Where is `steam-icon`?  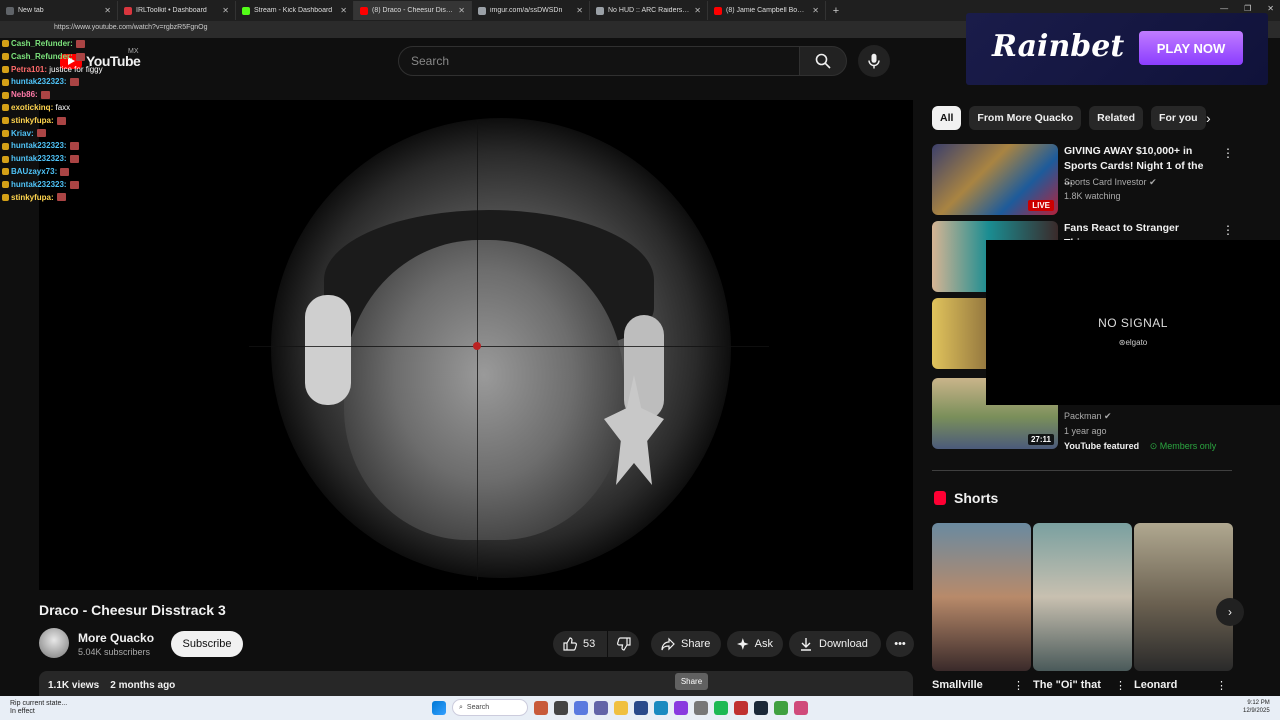
steam-icon is located at coordinates (761, 707).